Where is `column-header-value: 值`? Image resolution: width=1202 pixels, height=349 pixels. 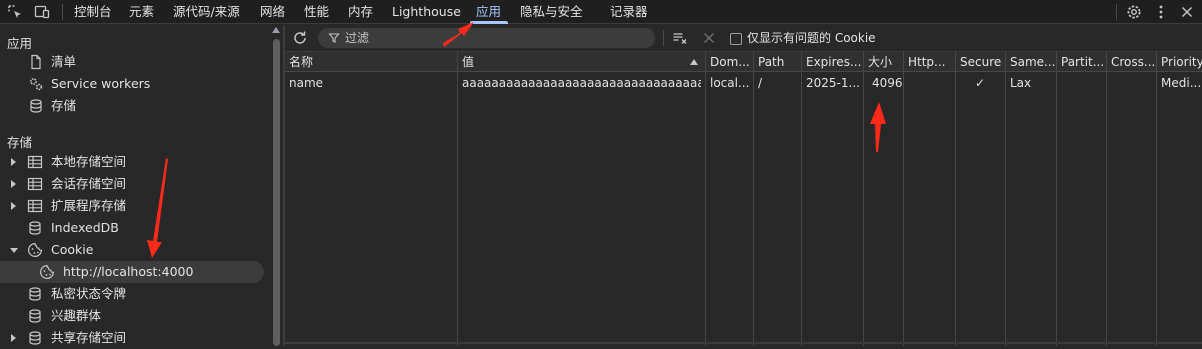 column-header-value: 值 is located at coordinates (572, 62).